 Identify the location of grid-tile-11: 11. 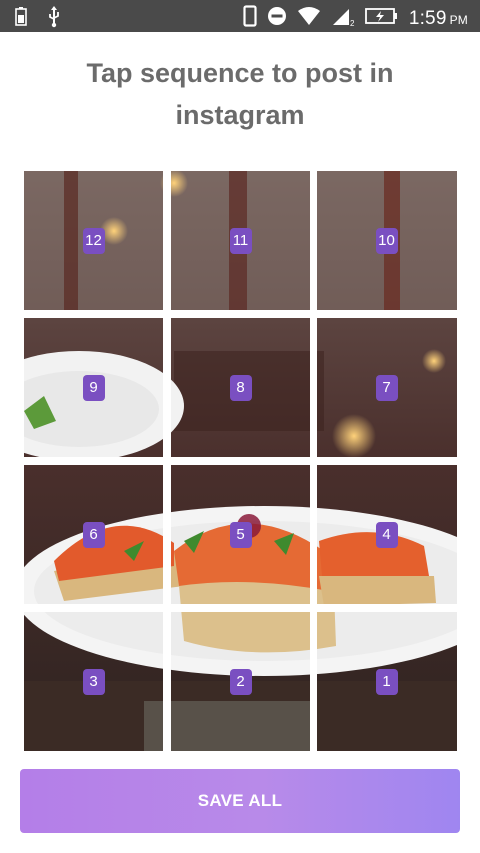
(240, 240).